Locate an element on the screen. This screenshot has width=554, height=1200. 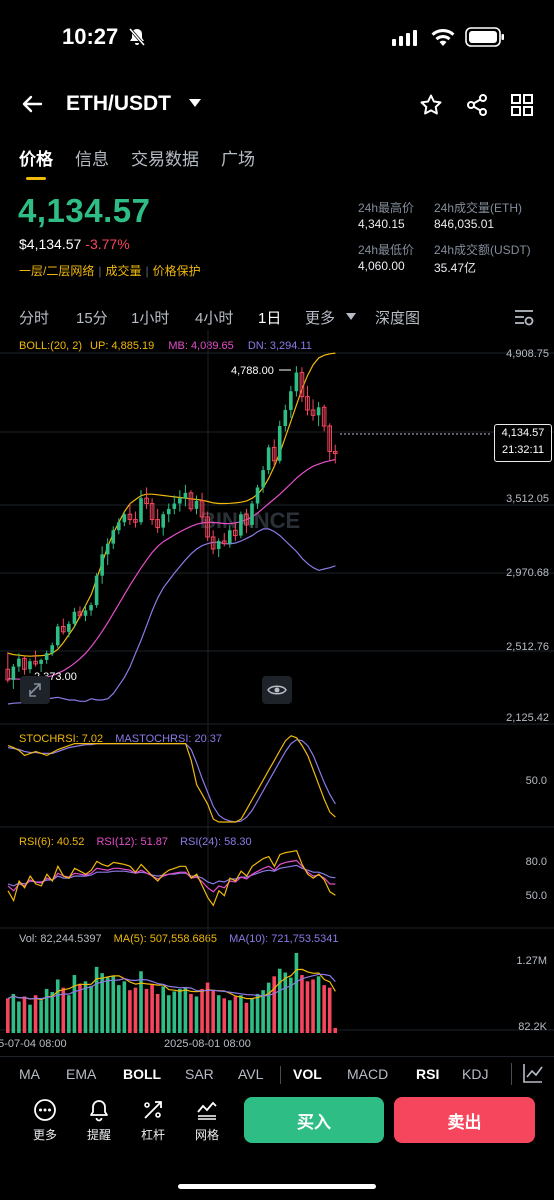
home-indicator is located at coordinates (277, 1186).